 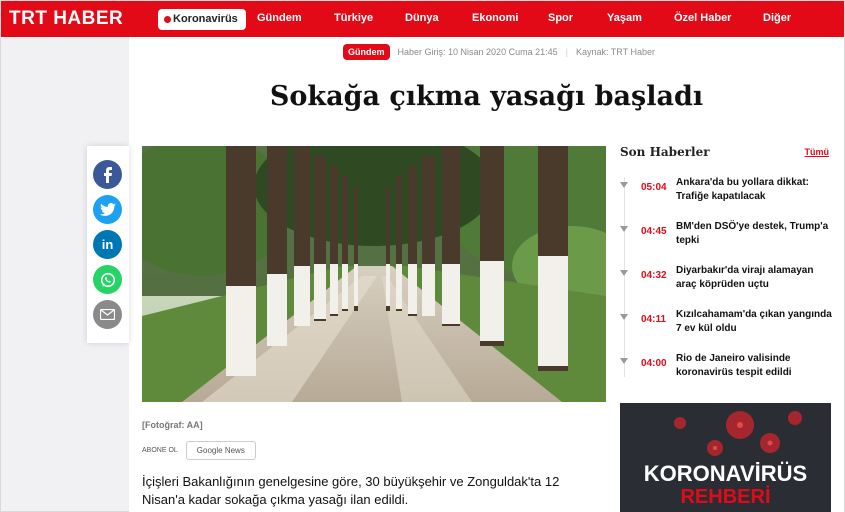 I want to click on news-time: 04:11, so click(x=654, y=319).